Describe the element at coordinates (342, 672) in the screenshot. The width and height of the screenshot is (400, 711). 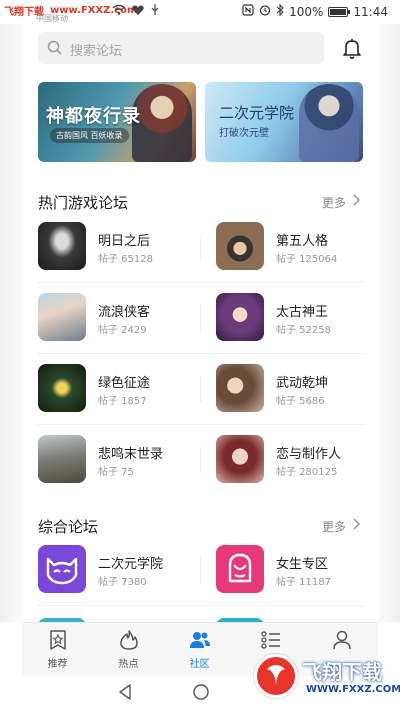
I see `watermark-logo-text: 飞翔下载` at that location.